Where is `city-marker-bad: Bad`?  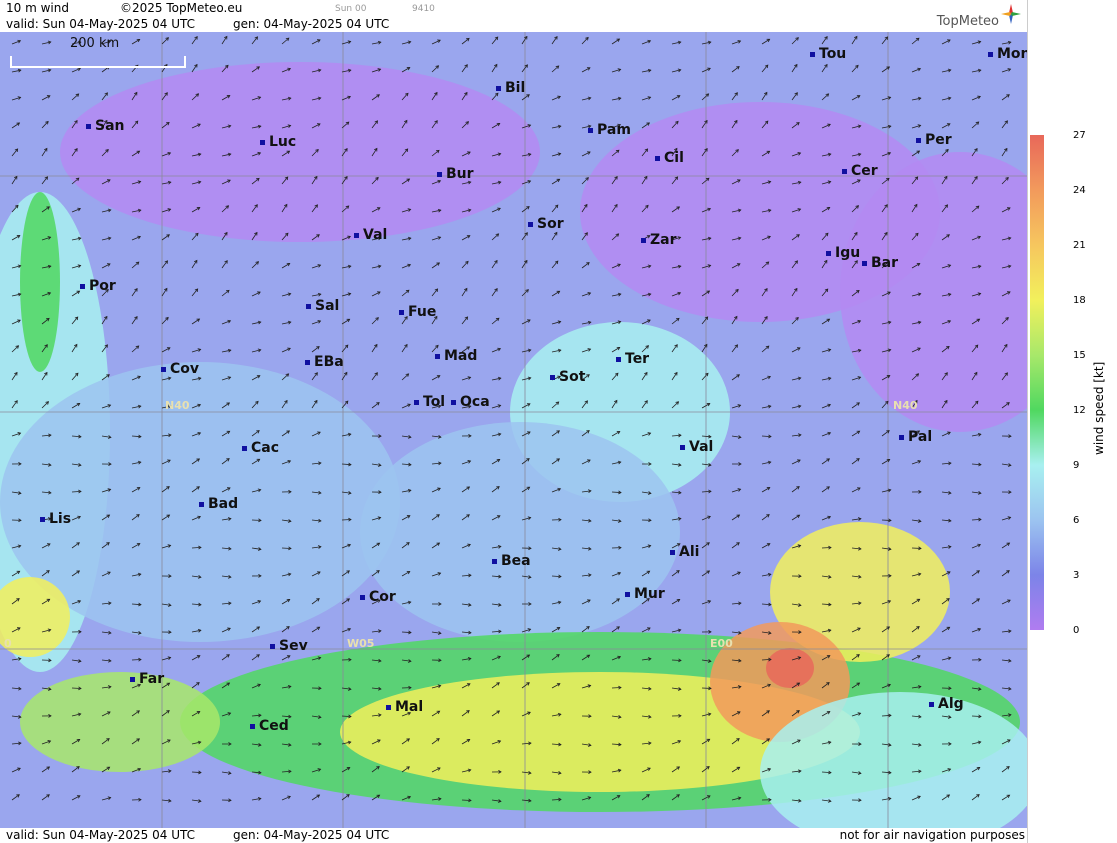 city-marker-bad: Bad is located at coordinates (218, 504).